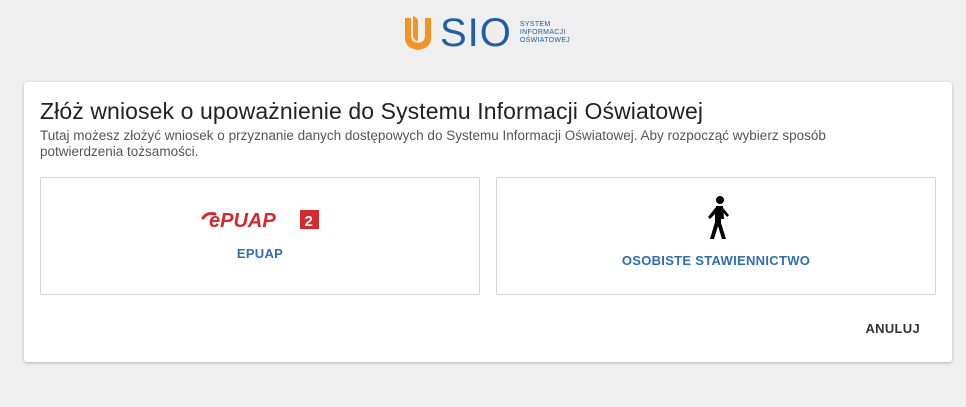 This screenshot has height=407, width=966. I want to click on sio-book-icon, so click(418, 33).